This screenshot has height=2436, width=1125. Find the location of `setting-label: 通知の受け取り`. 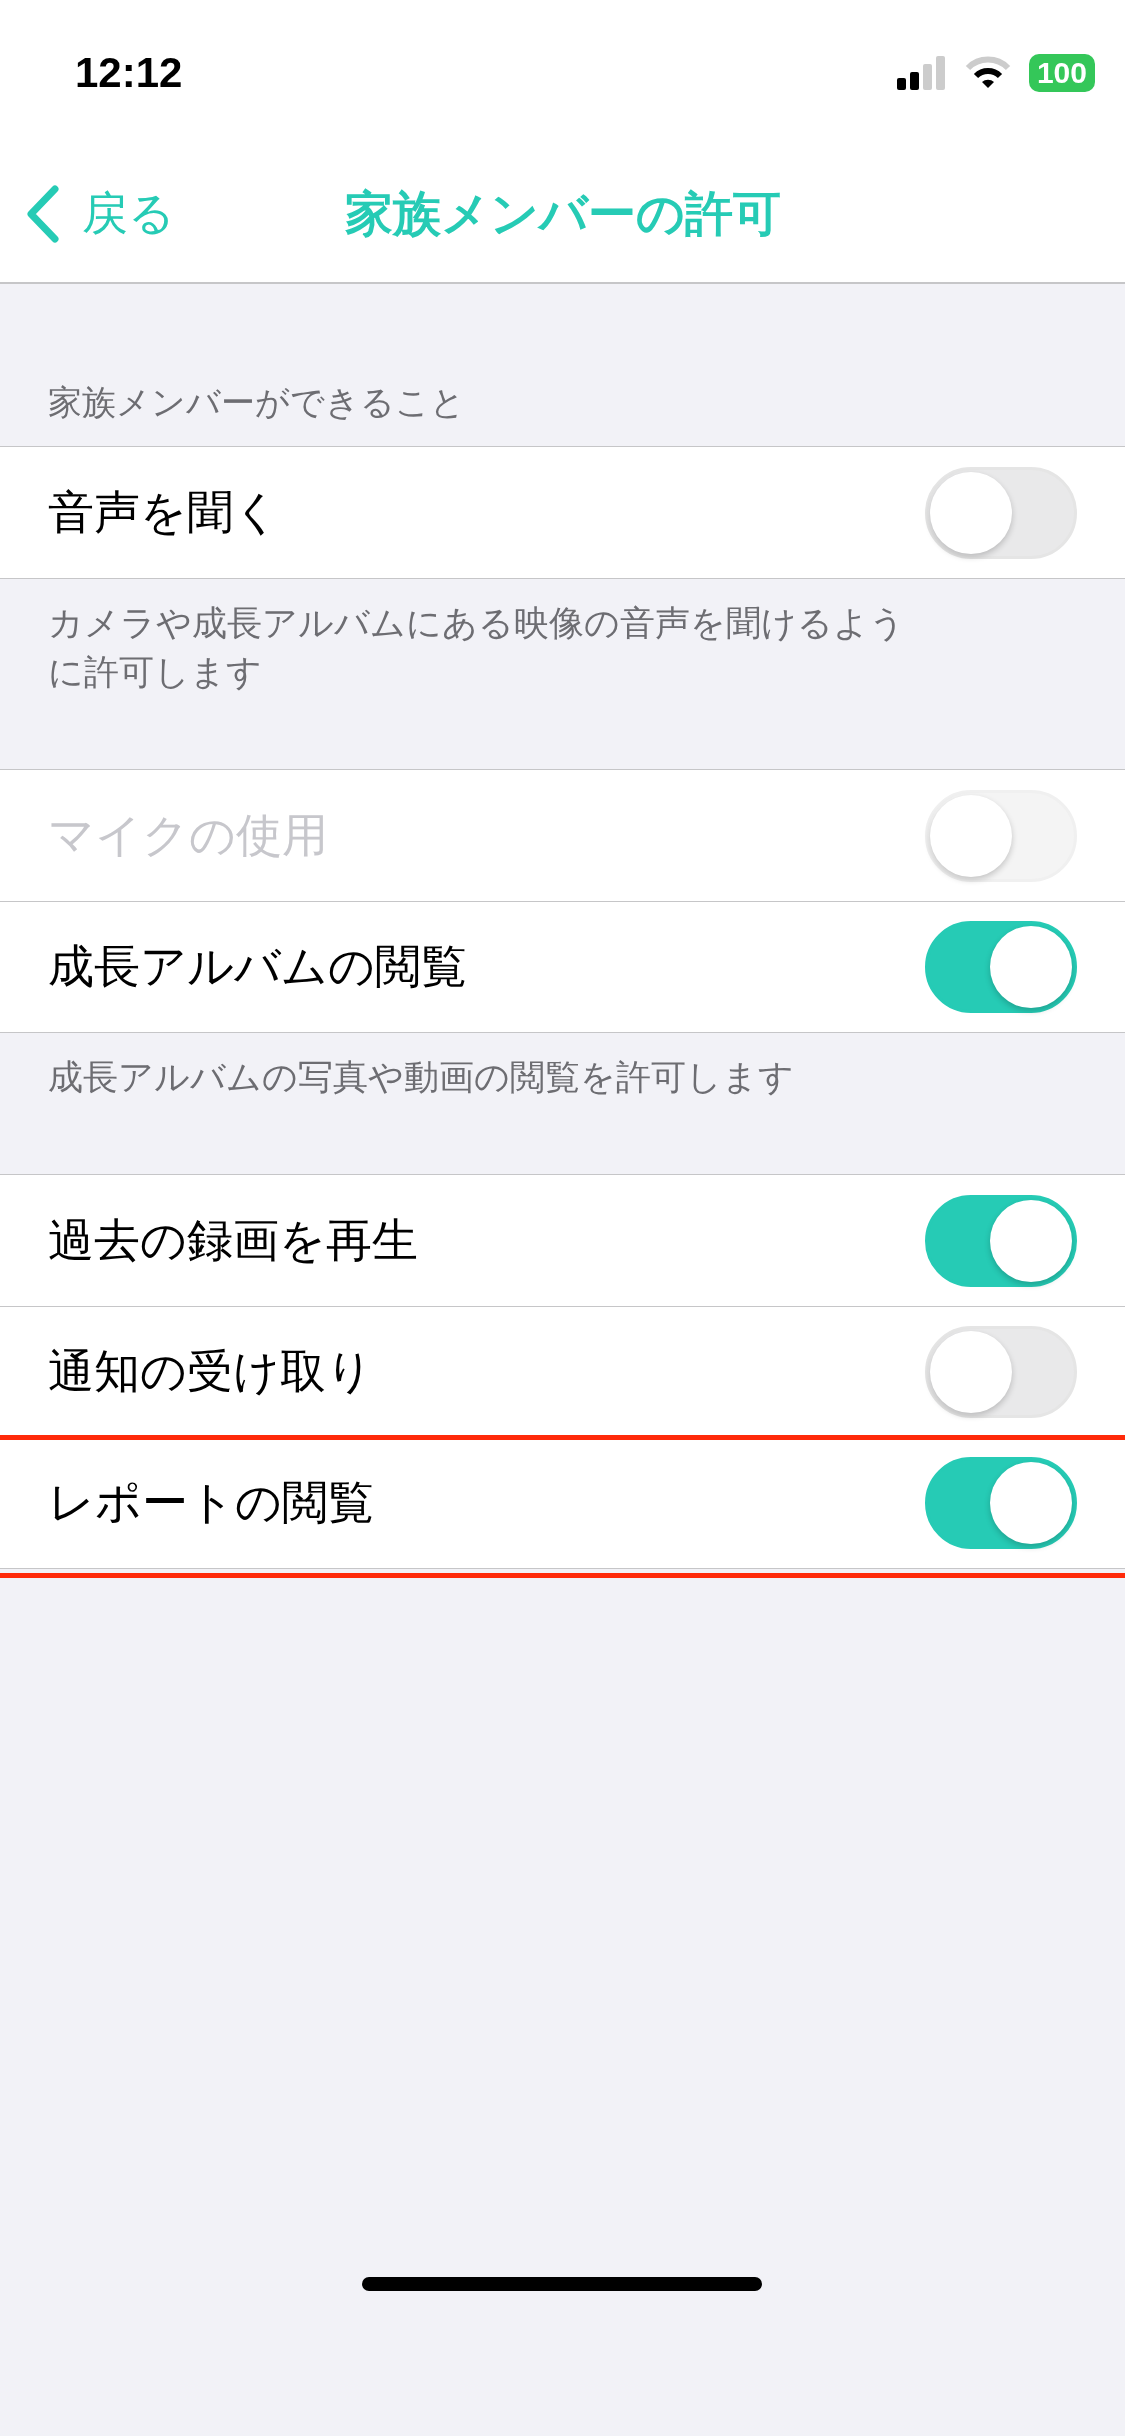

setting-label: 通知の受け取り is located at coordinates (210, 1371).